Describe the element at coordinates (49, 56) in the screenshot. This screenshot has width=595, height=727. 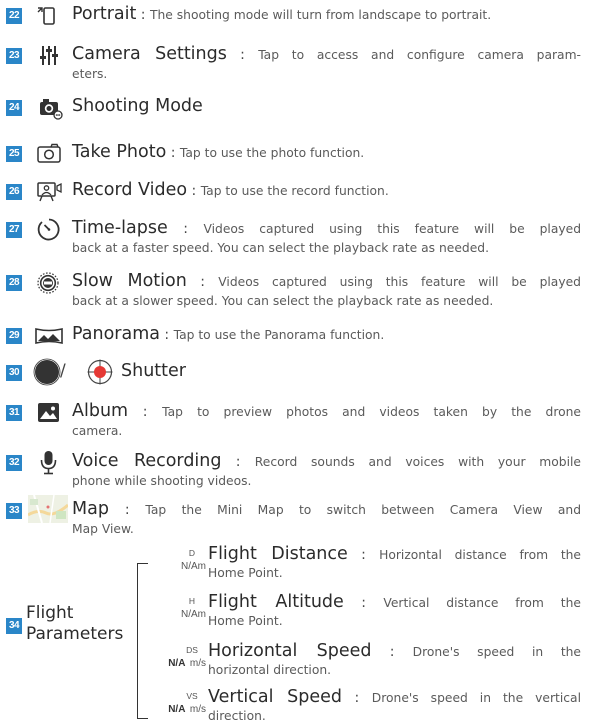
I see `camera-settings-icon` at that location.